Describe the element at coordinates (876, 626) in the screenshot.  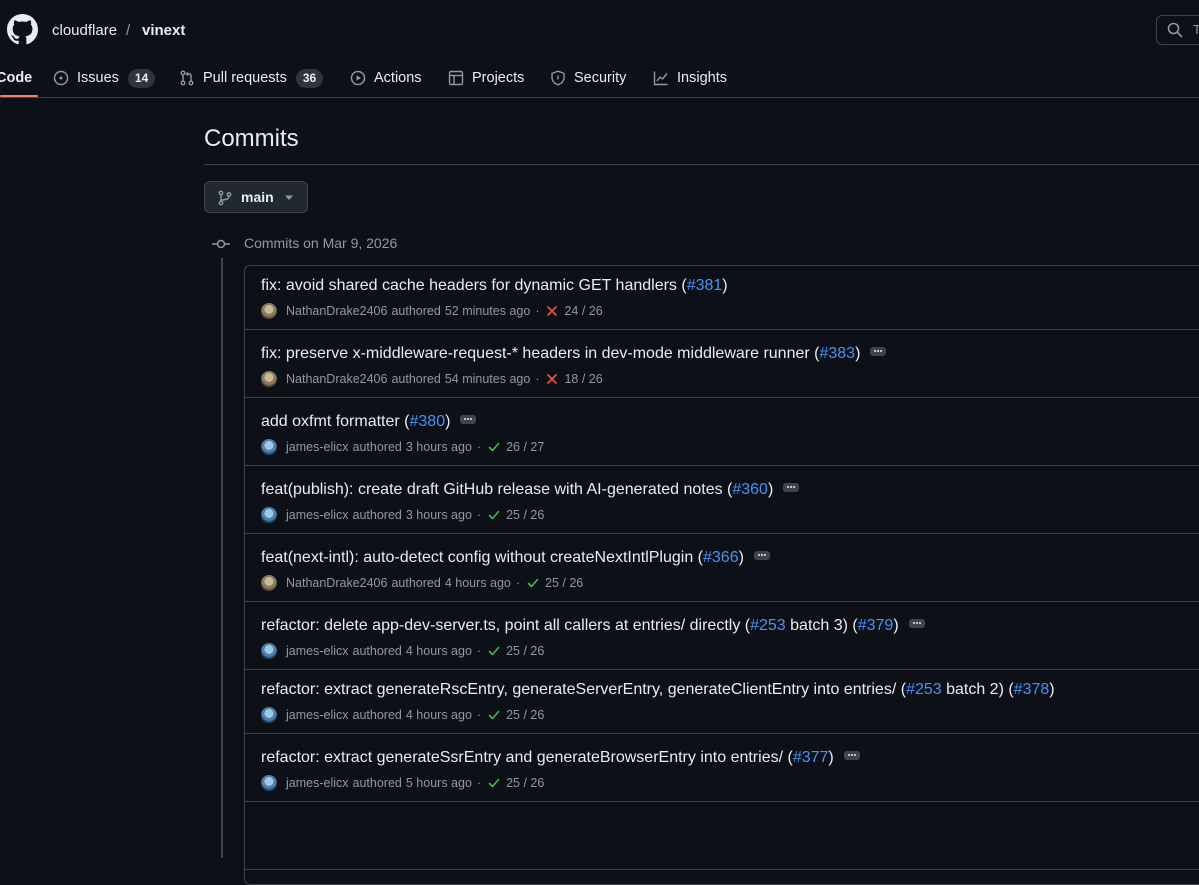
I see `pr-link: #379` at that location.